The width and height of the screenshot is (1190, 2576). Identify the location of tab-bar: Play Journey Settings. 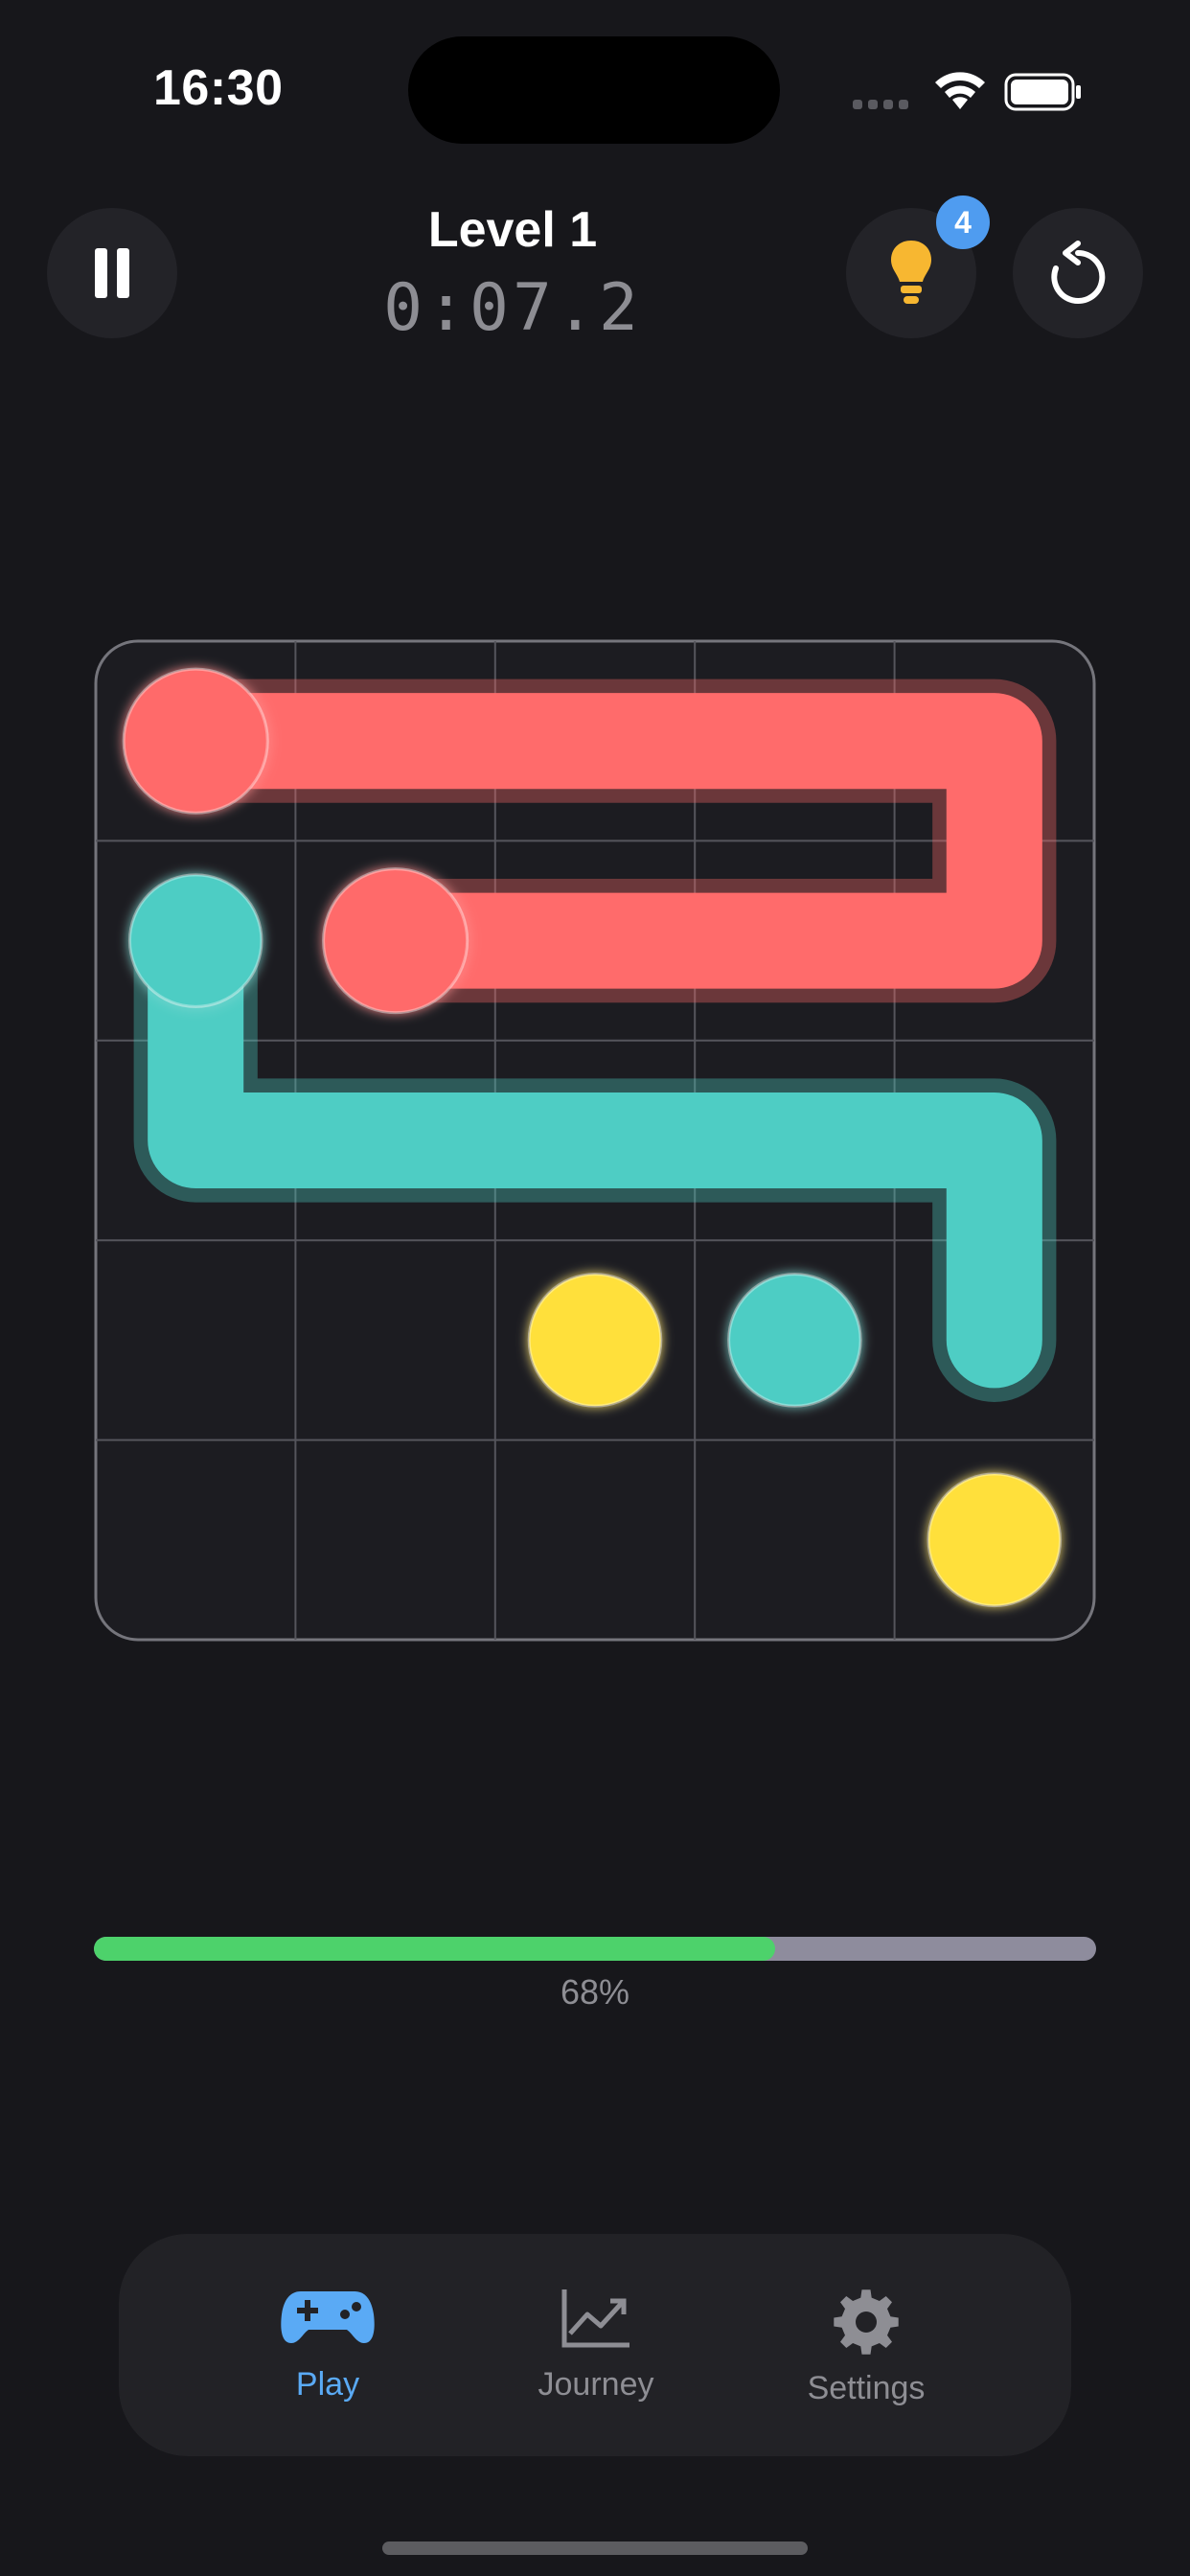
(595, 2345).